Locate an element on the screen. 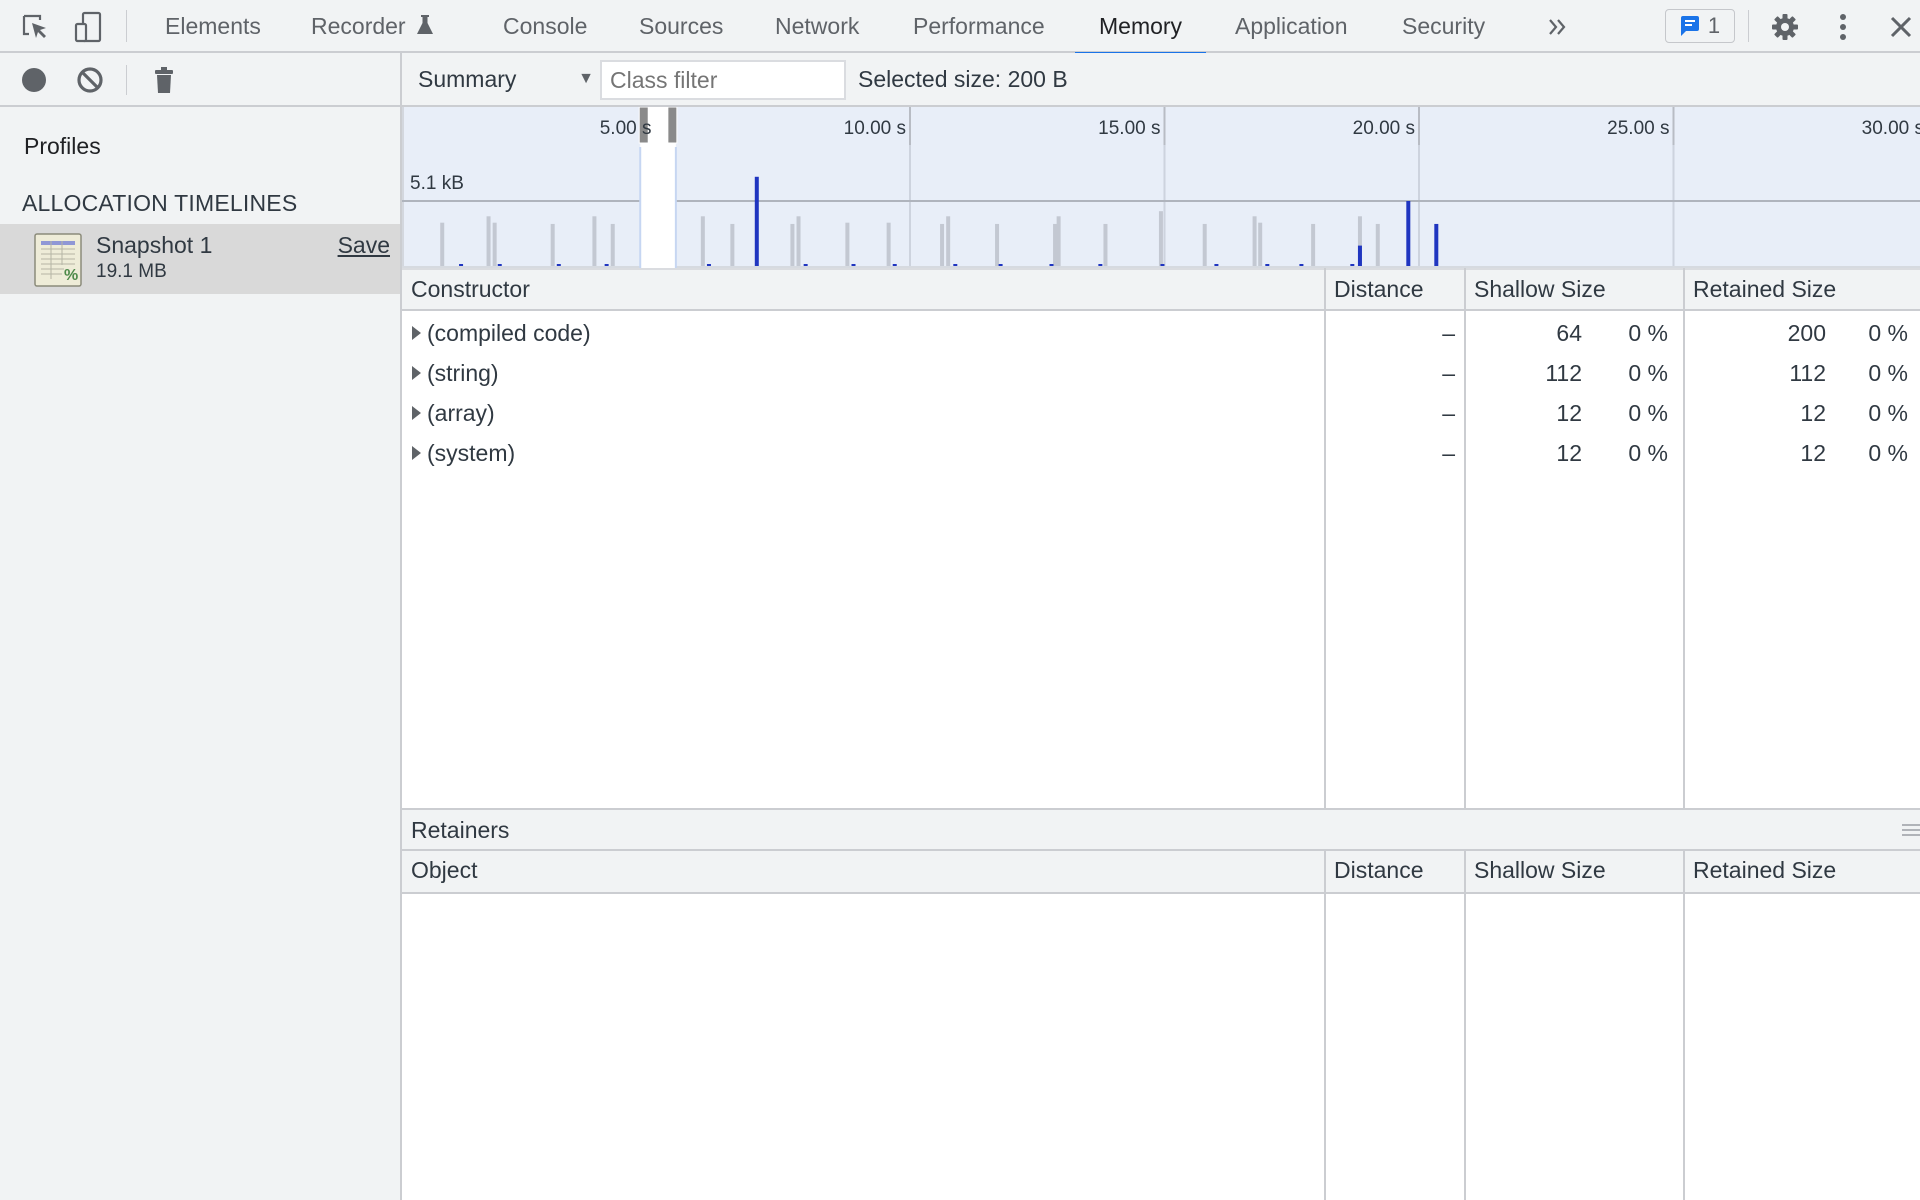 The height and width of the screenshot is (1200, 1920). tab-recorder: Recorder is located at coordinates (372, 26).